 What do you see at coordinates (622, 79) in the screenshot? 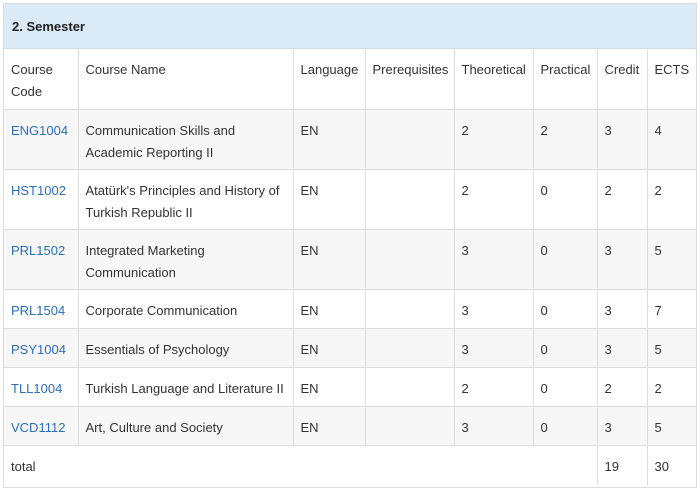
I see `header-credit: Credit` at bounding box center [622, 79].